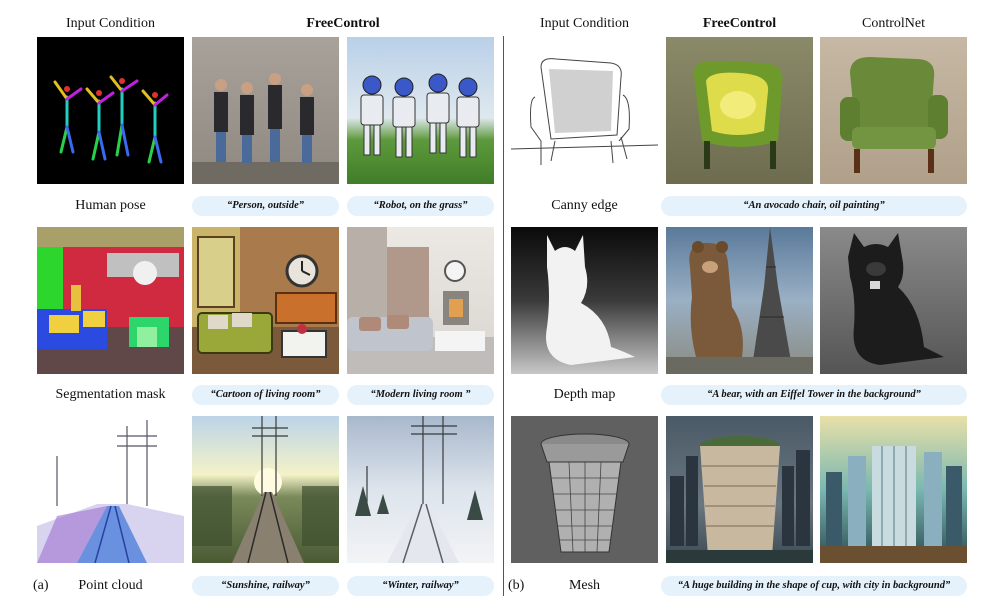 Image resolution: width=1000 pixels, height=614 pixels. What do you see at coordinates (584, 300) in the screenshot?
I see `depth-map-input-image` at bounding box center [584, 300].